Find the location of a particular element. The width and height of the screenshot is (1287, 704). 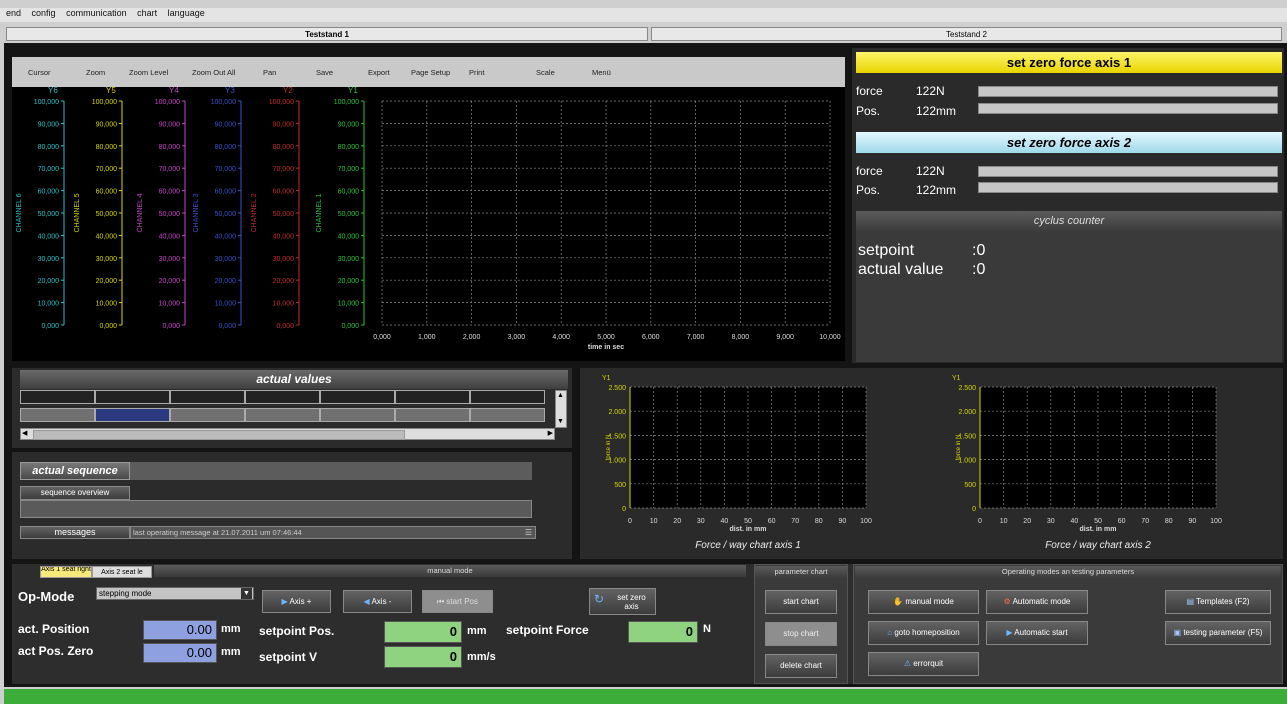

testing-parameter-button: ▣ testing parameter (F5) is located at coordinates (1218, 633).